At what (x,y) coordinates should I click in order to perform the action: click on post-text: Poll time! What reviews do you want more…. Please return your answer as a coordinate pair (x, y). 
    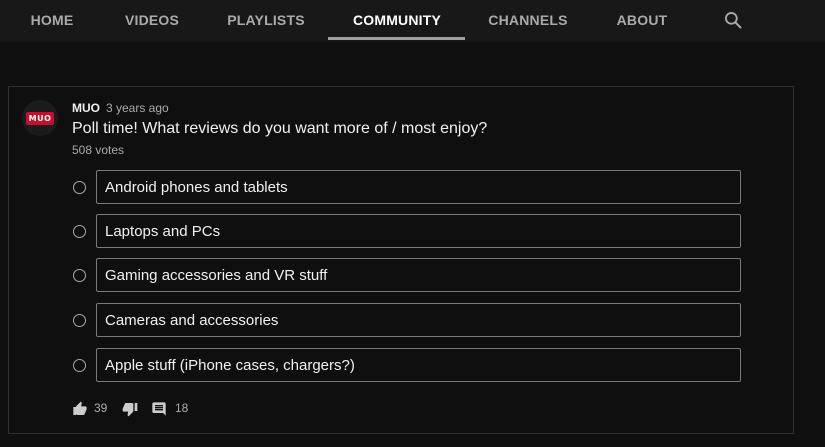
    Looking at the image, I should click on (280, 128).